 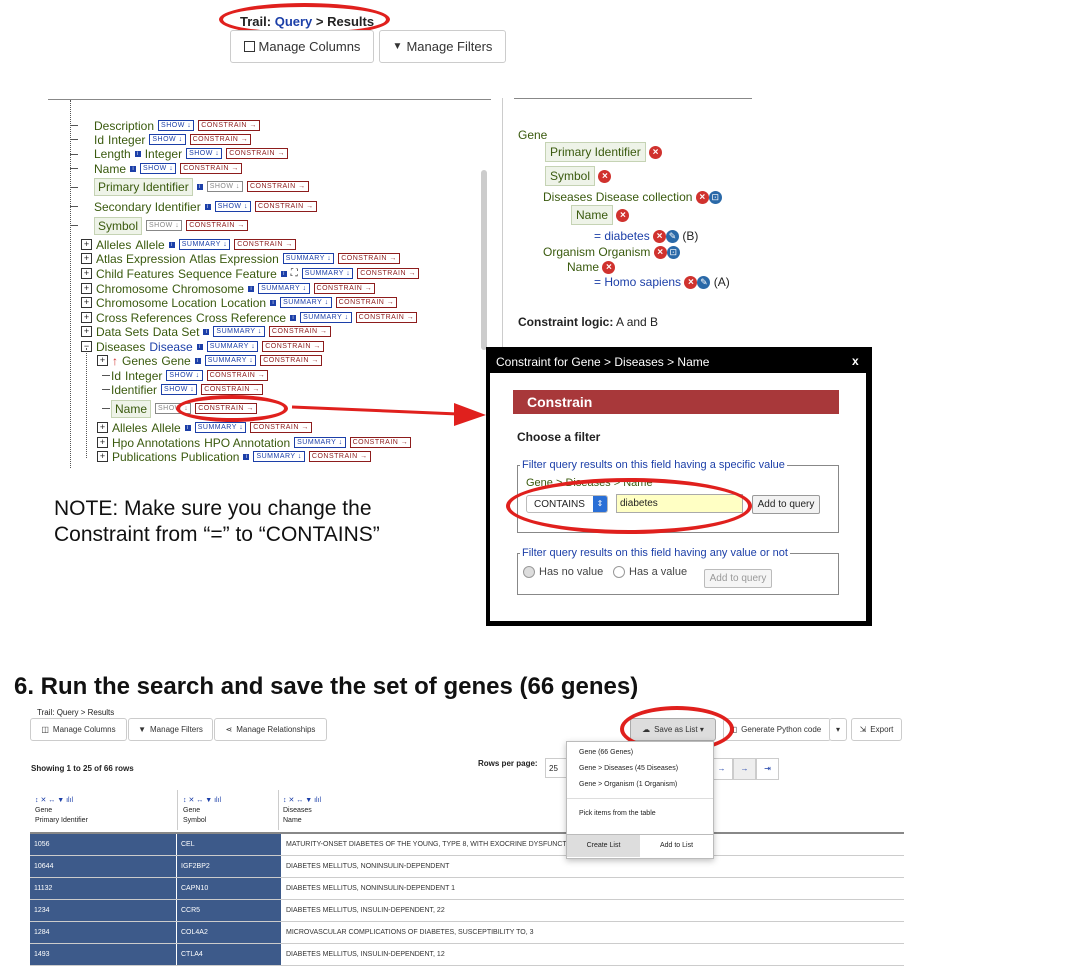 What do you see at coordinates (744, 769) in the screenshot?
I see `next-page-icon-2: →` at bounding box center [744, 769].